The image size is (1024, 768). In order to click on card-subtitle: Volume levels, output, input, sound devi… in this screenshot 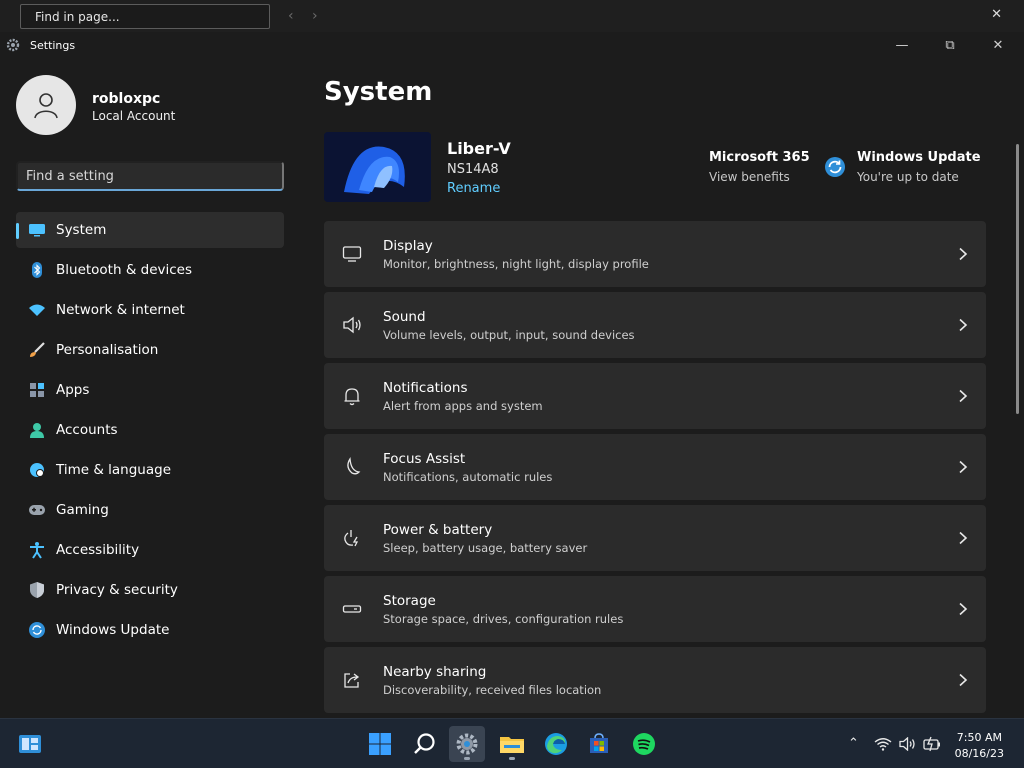, I will do `click(509, 335)`.